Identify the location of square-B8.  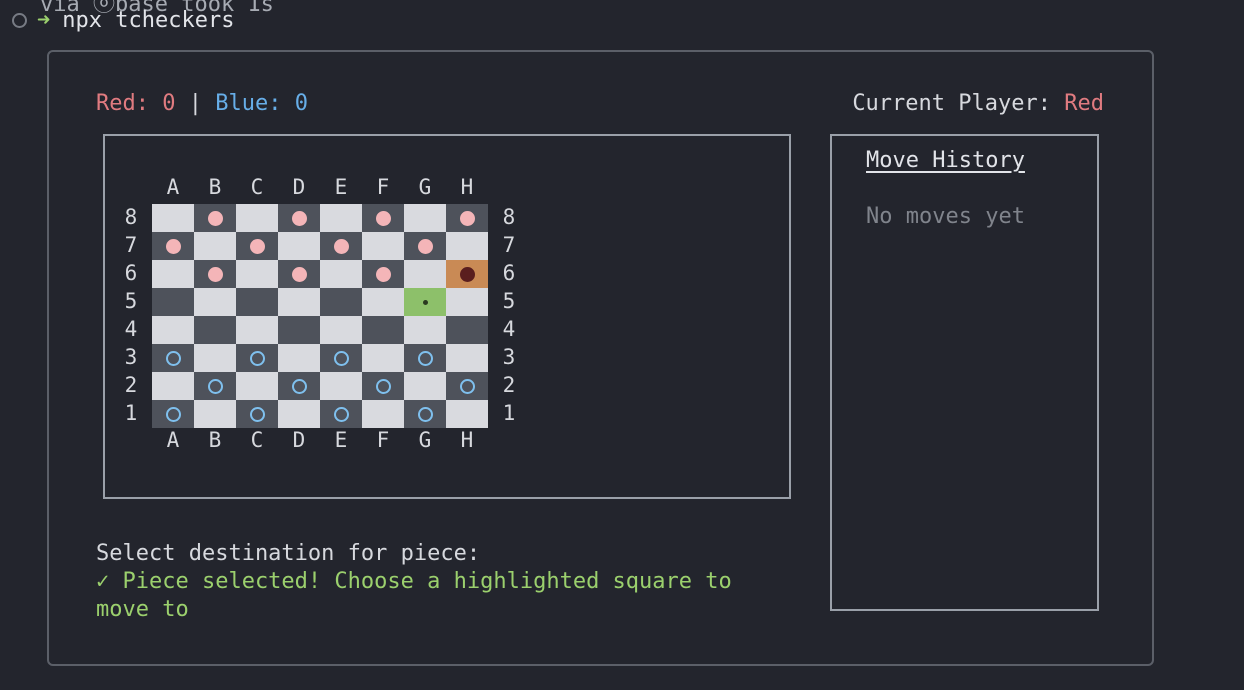
(215, 218).